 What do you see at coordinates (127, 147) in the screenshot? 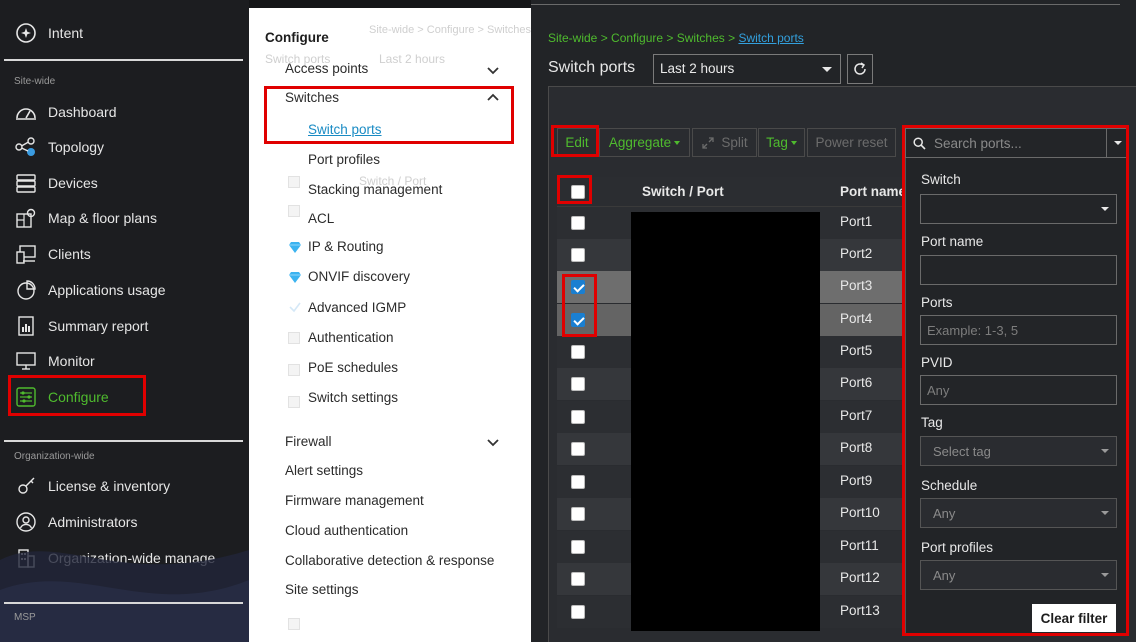
I see `nav-item-topology: Topology` at bounding box center [127, 147].